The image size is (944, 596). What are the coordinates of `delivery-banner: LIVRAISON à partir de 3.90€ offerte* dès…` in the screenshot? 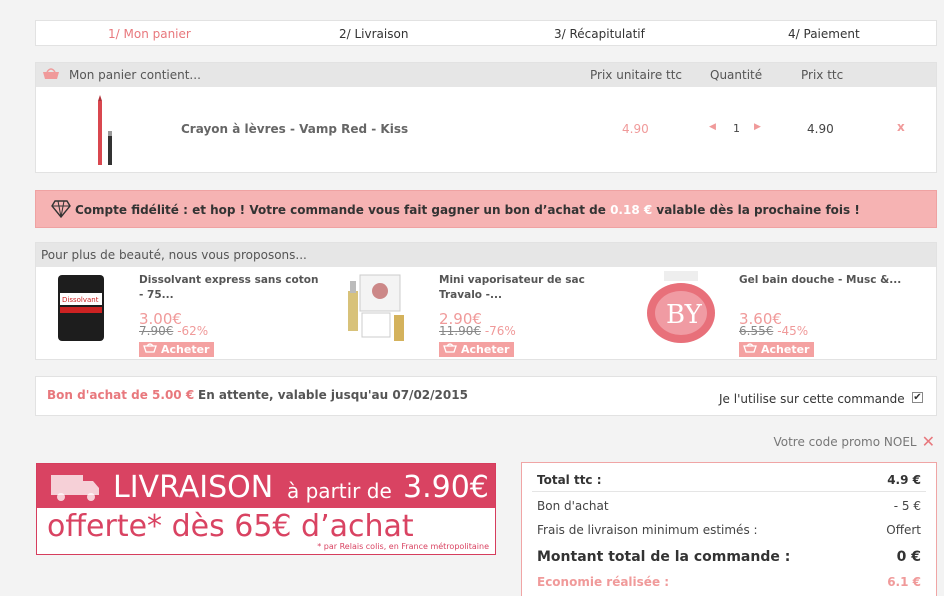 It's located at (266, 509).